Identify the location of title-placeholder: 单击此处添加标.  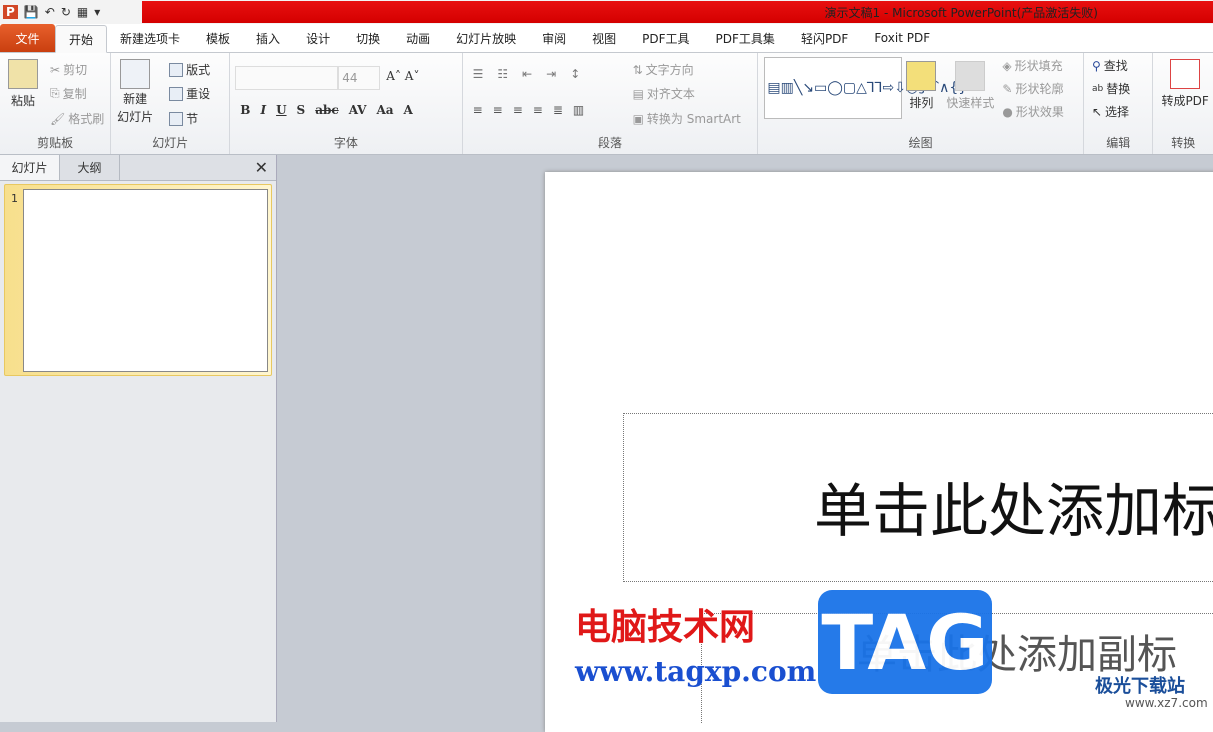
(918, 497).